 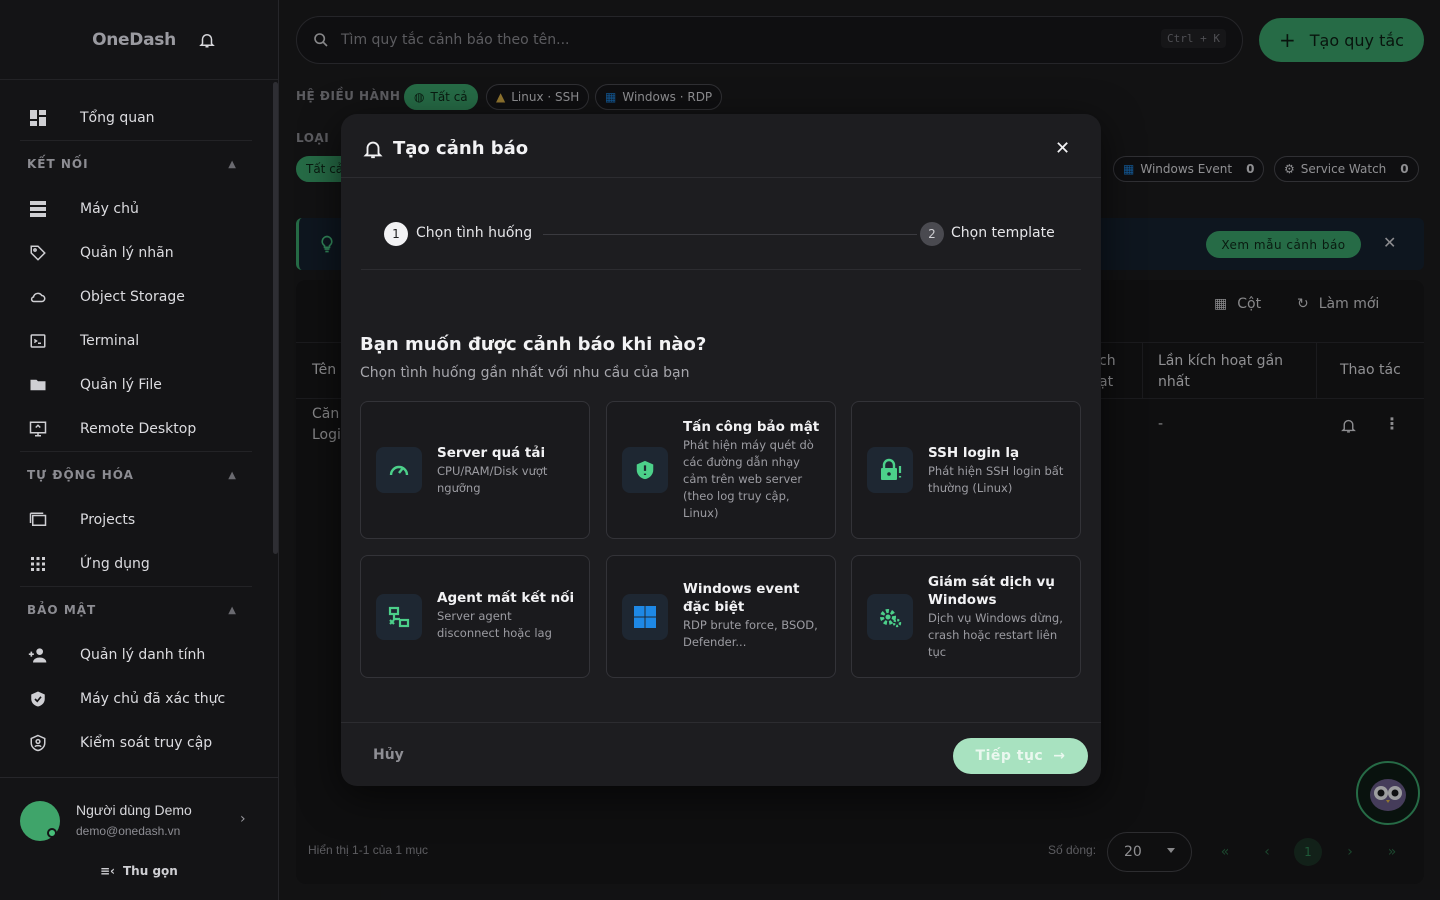 What do you see at coordinates (1009, 756) in the screenshot?
I see `continue-label: Tiếp tục` at bounding box center [1009, 756].